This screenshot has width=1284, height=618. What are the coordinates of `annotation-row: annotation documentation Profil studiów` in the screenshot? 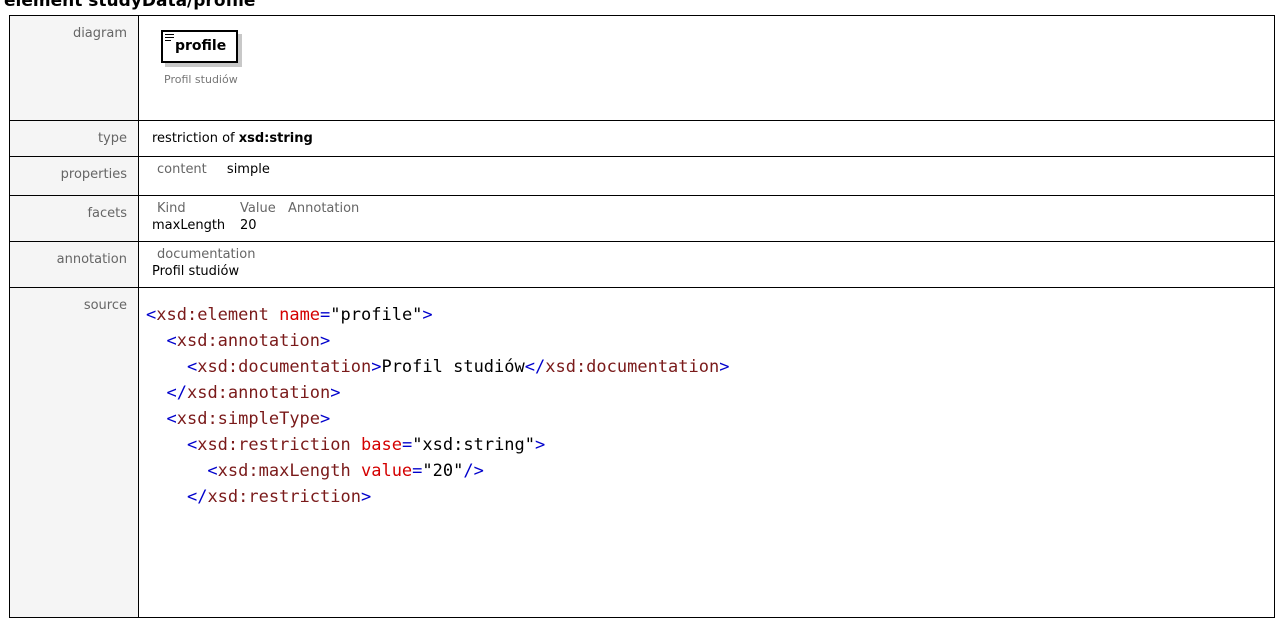 It's located at (642, 264).